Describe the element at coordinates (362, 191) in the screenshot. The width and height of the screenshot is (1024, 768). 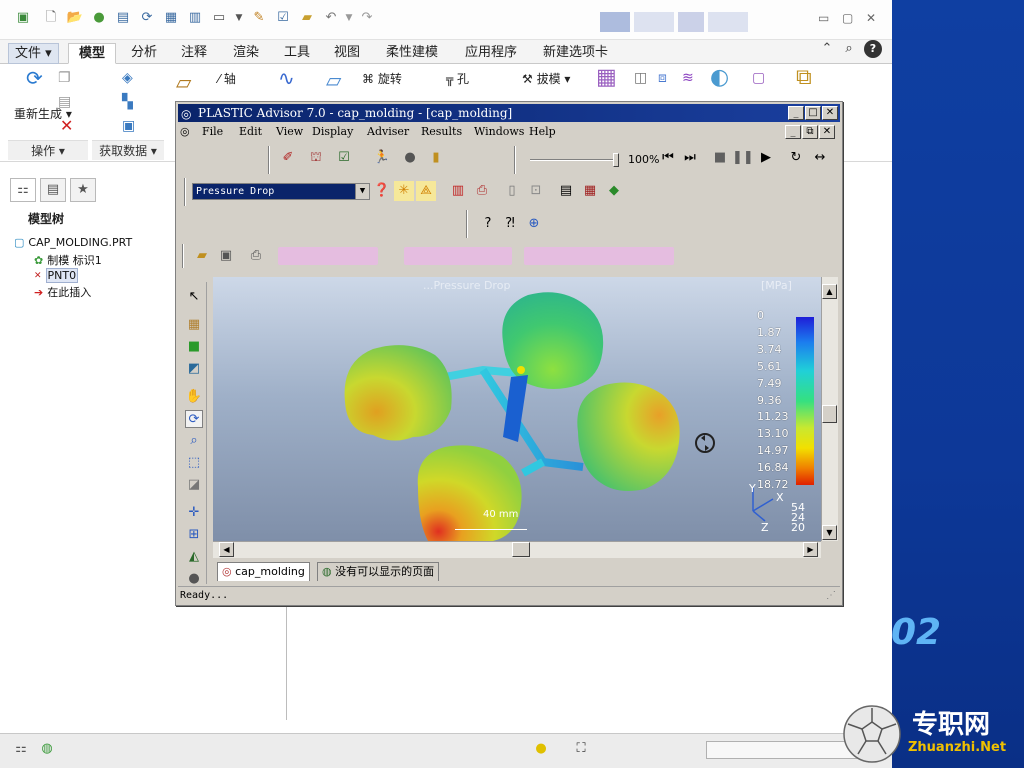
I see `result-select-arrow-icon: ▼` at that location.